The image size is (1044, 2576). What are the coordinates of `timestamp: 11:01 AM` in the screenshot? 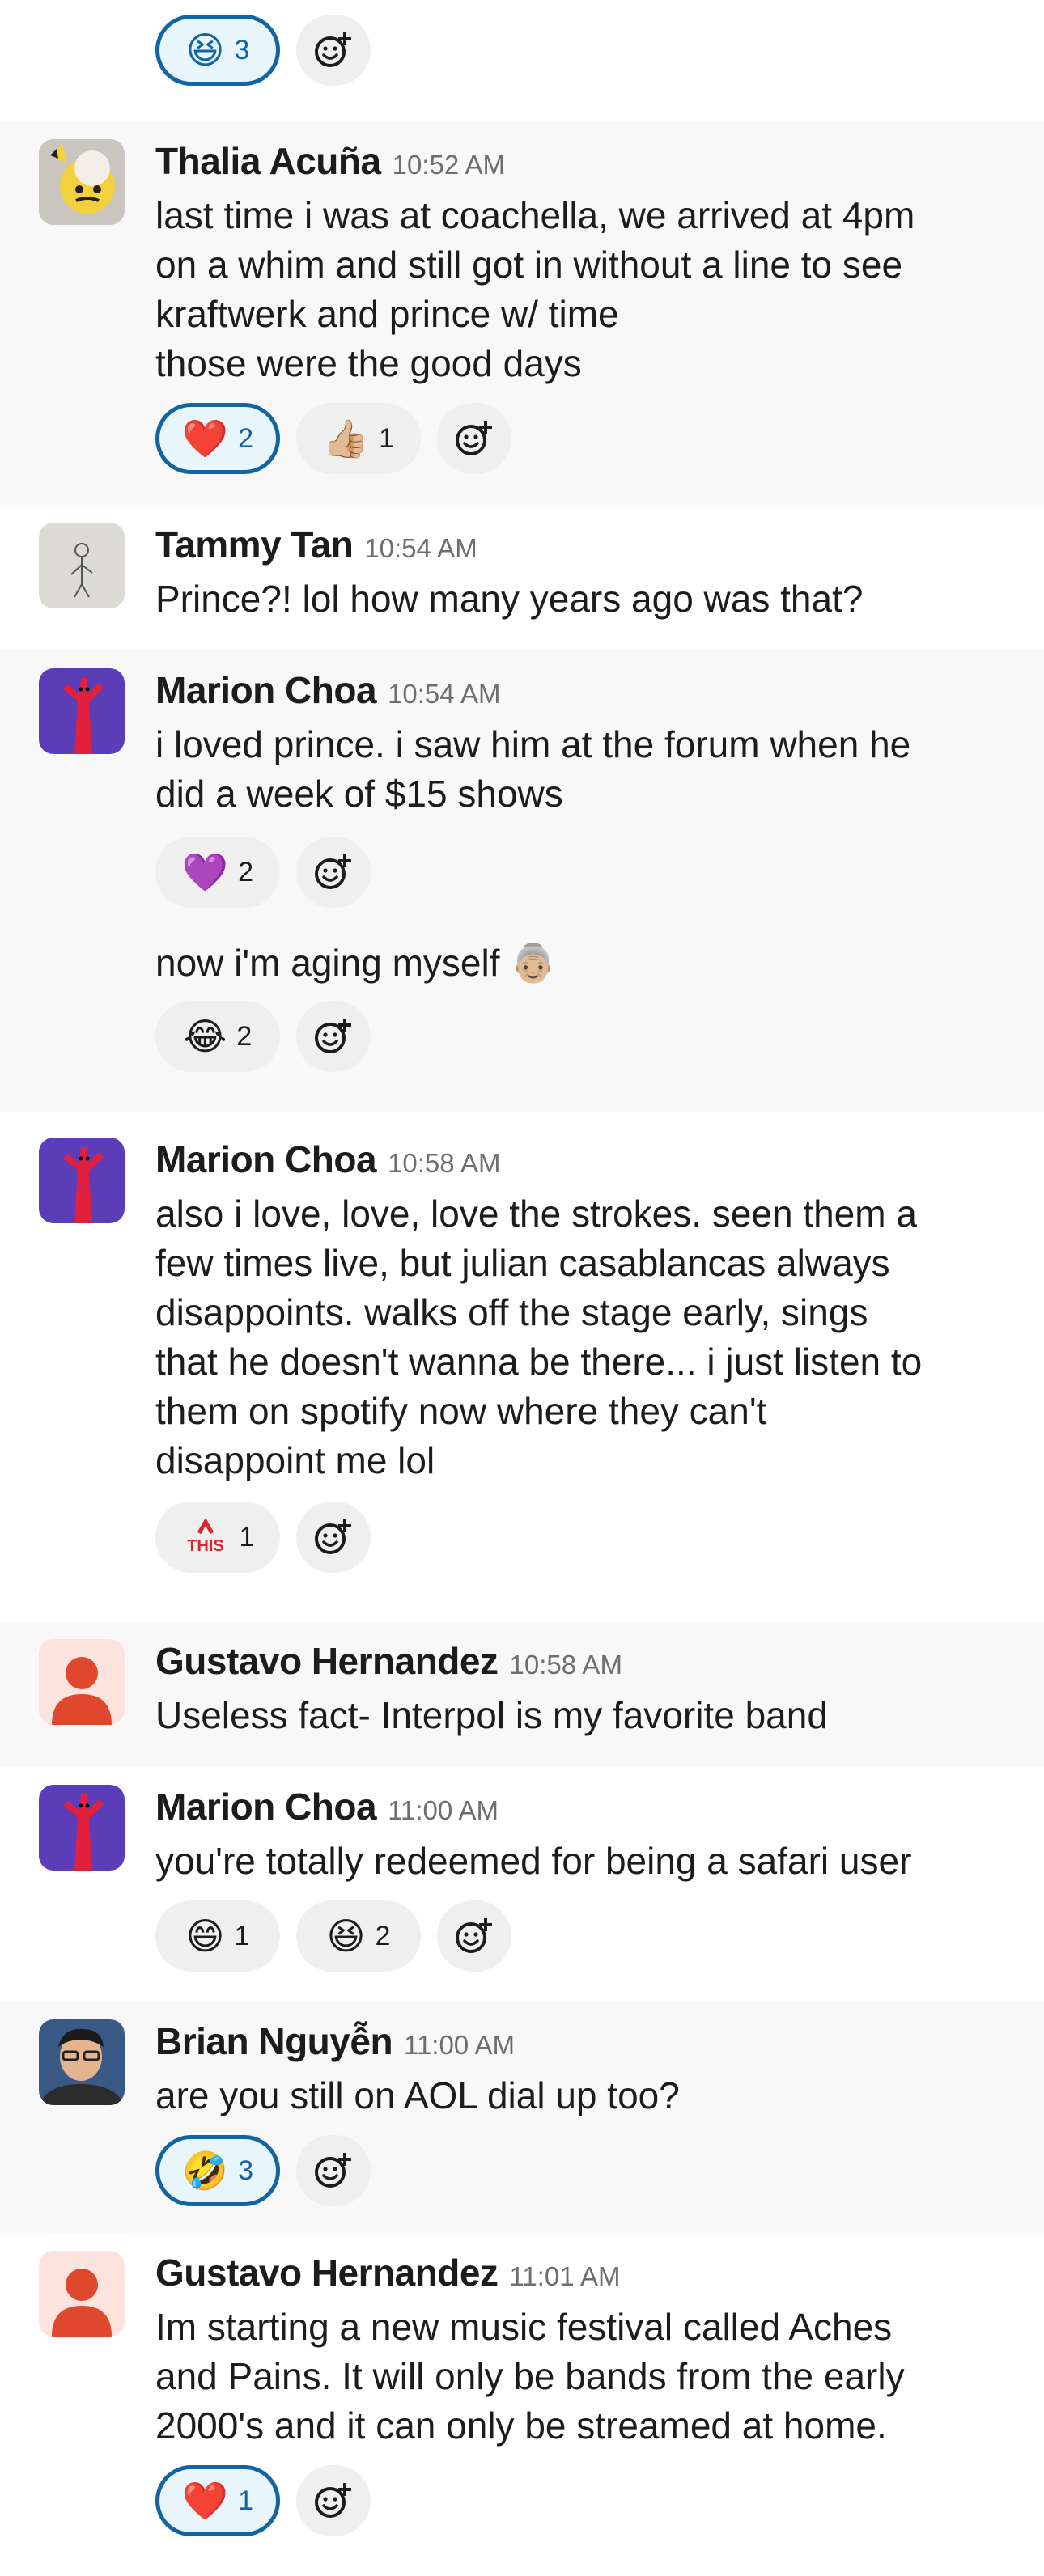 It's located at (565, 2276).